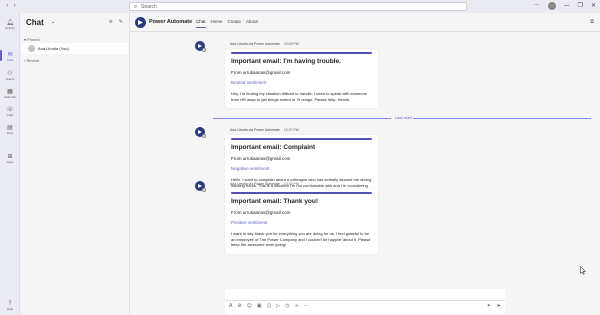 This screenshot has width=600, height=315. What do you see at coordinates (494, 306) in the screenshot?
I see `send-tools: ✦ ➤` at bounding box center [494, 306].